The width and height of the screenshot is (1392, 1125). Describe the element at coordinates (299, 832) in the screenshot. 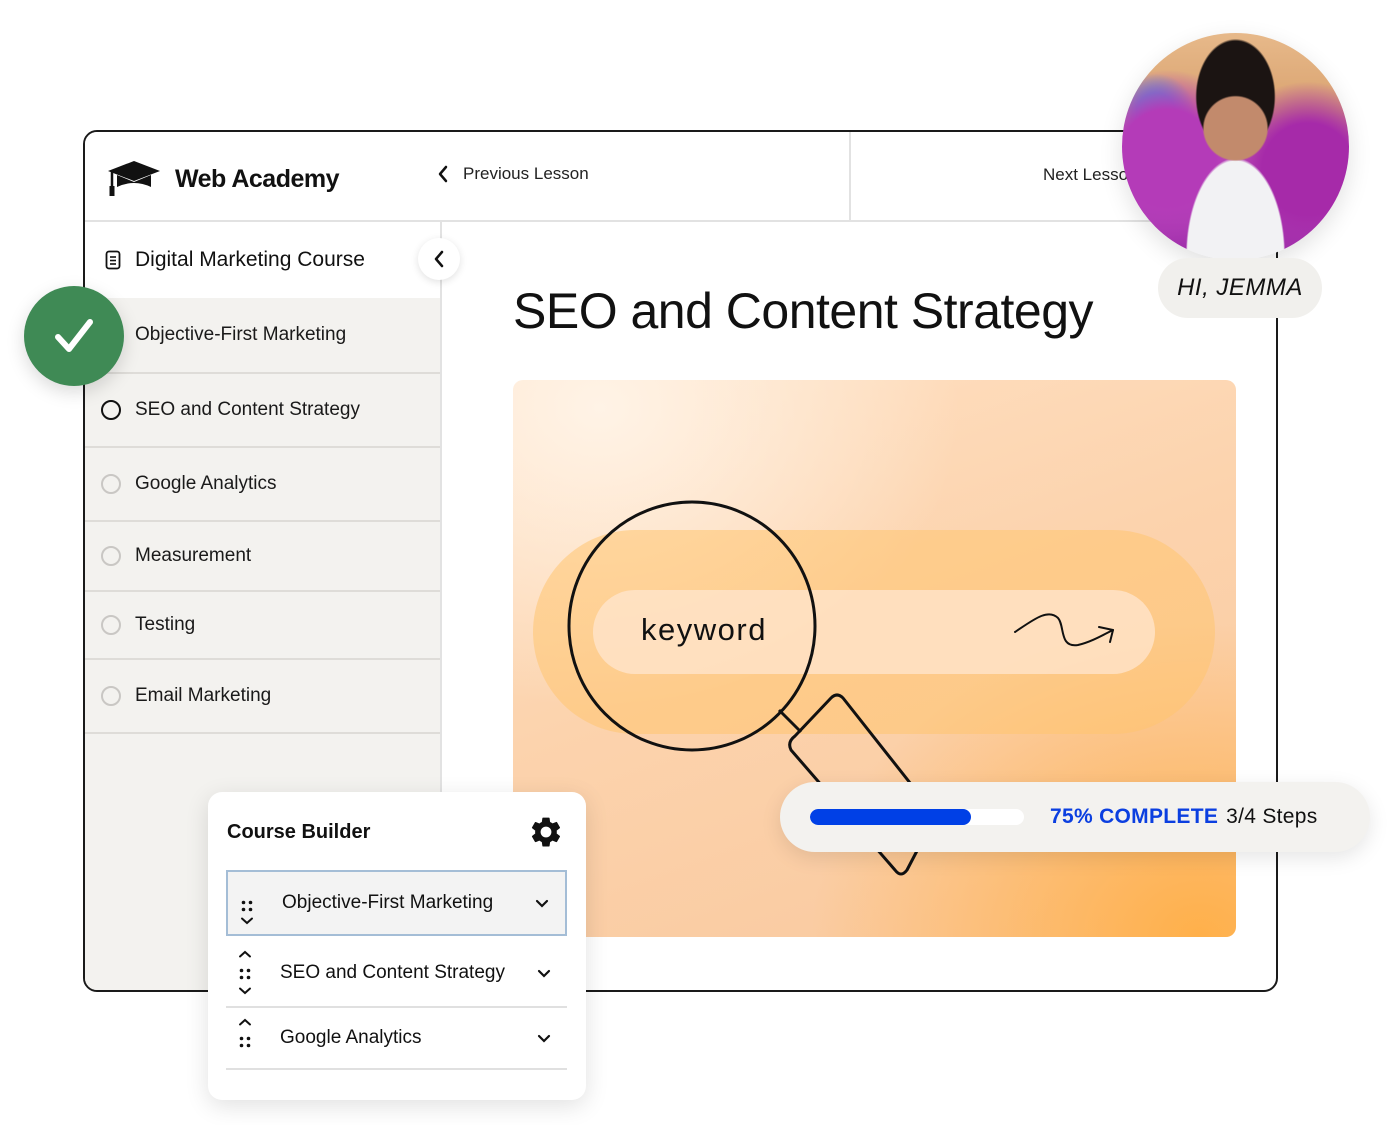

I see `course-builder-title: Course Builder` at that location.